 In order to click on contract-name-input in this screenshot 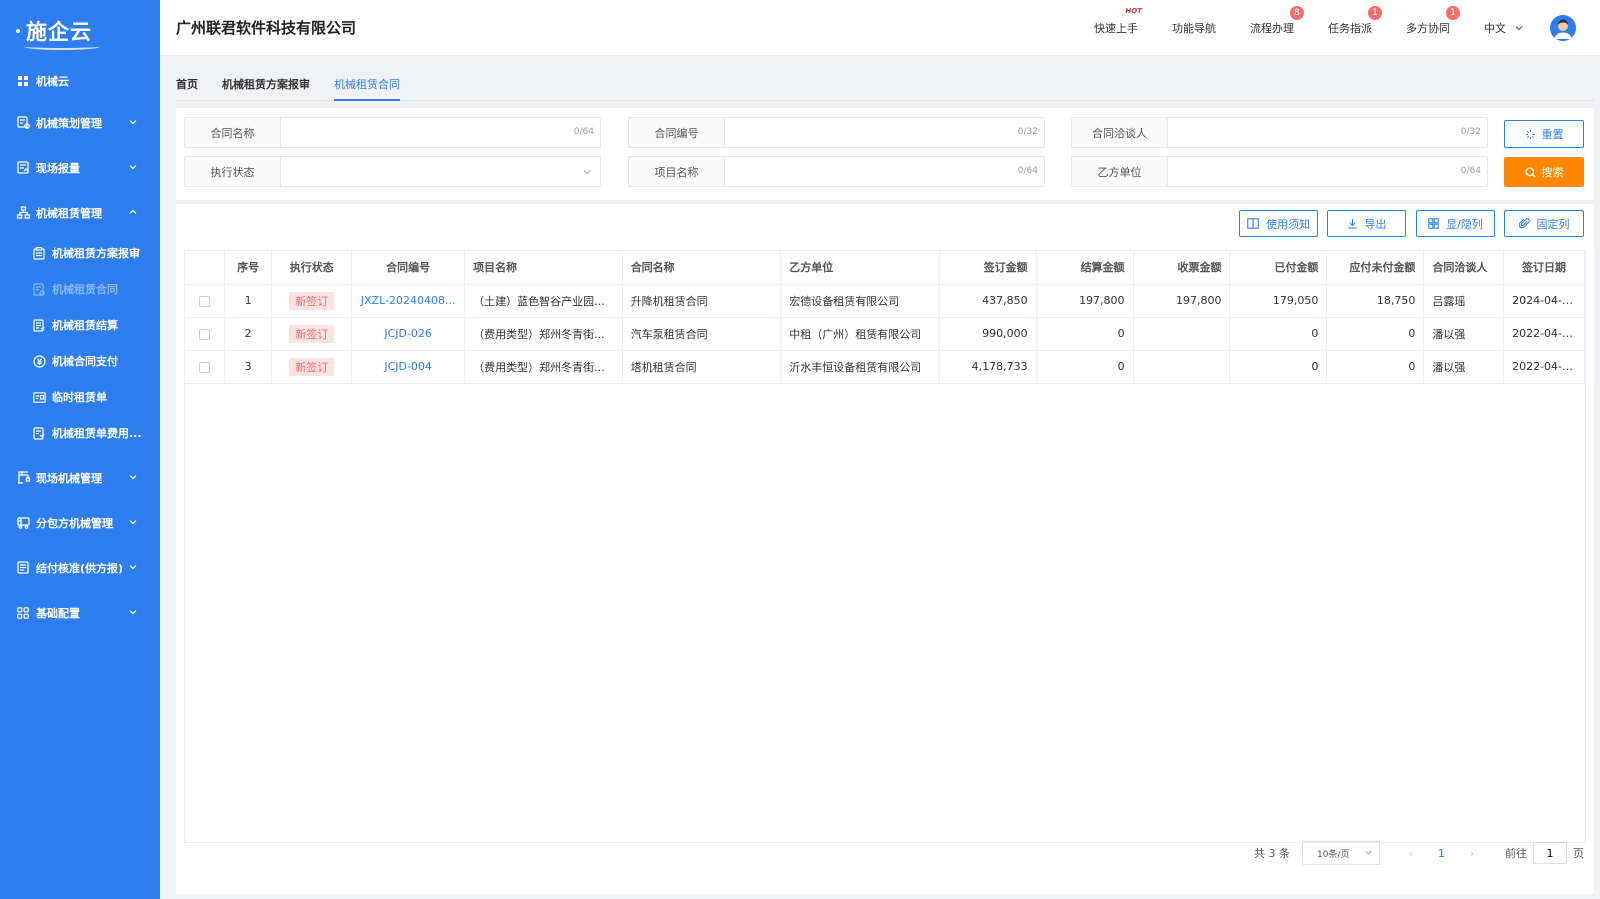, I will do `click(440, 132)`.